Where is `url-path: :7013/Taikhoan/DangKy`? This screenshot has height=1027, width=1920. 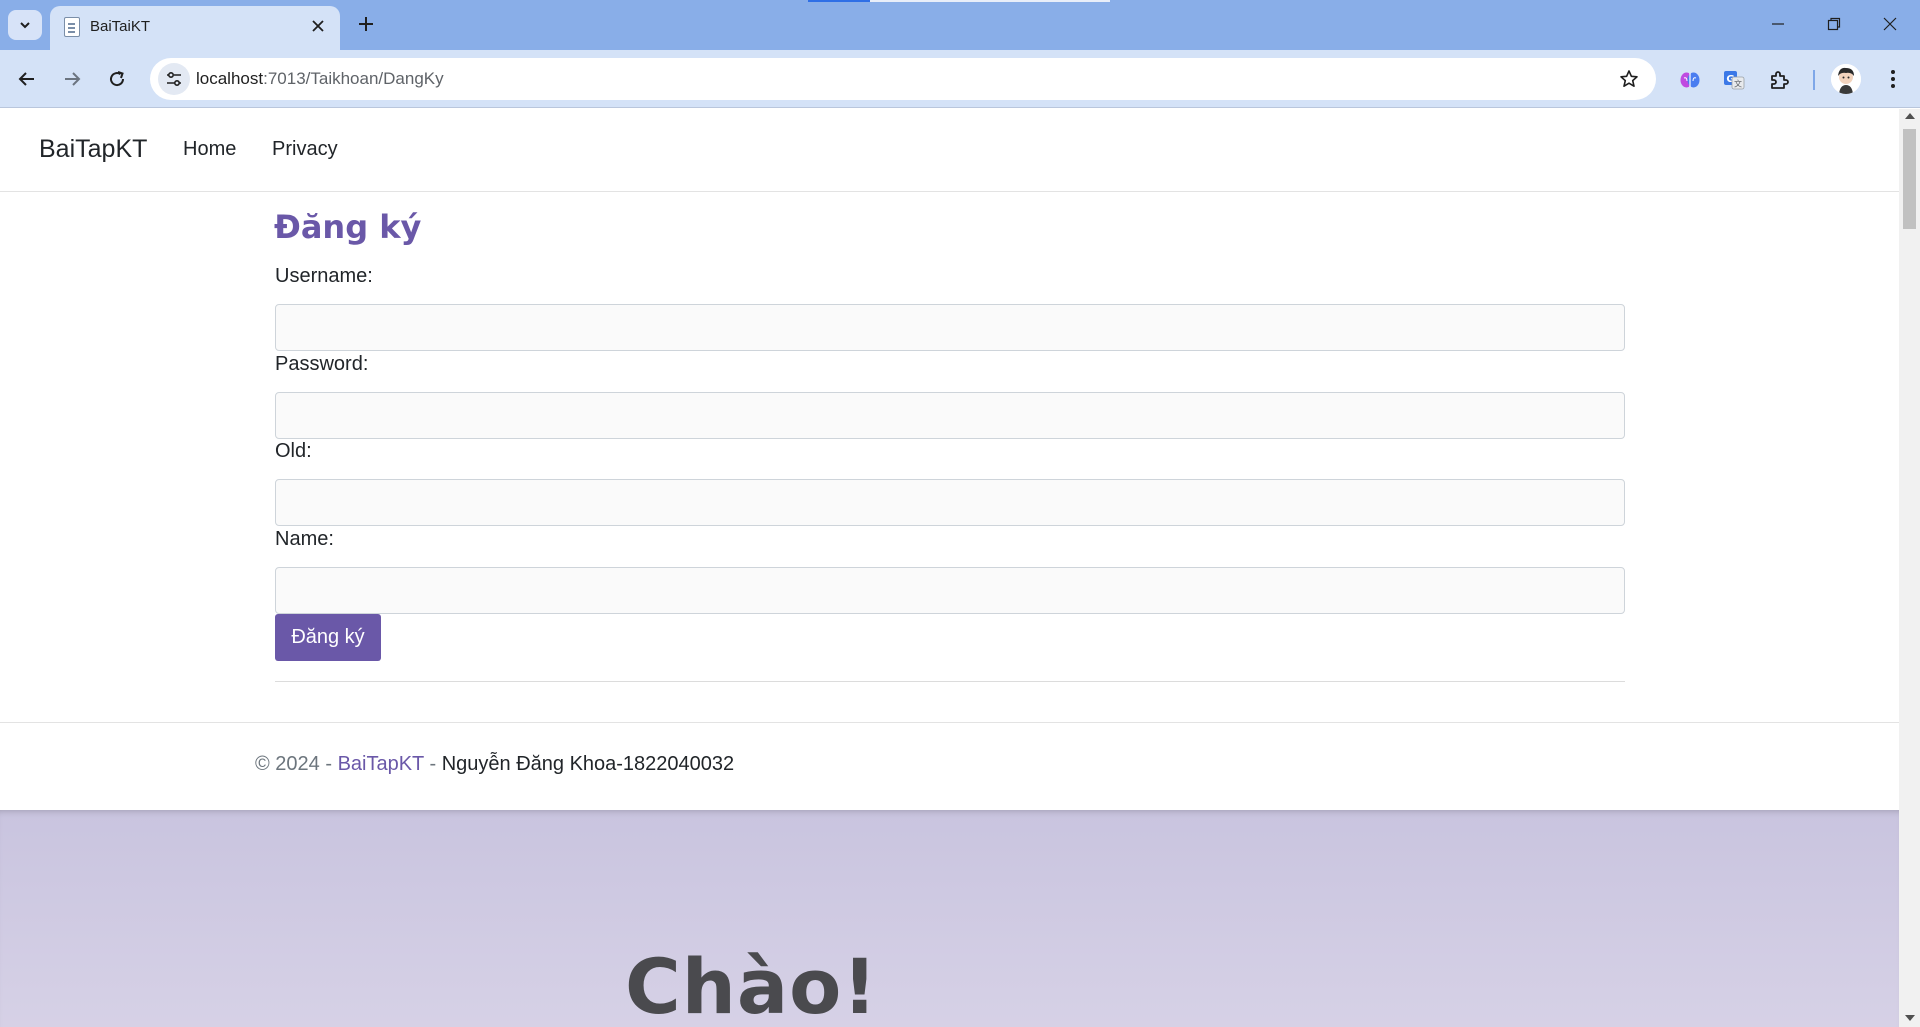
url-path: :7013/Taikhoan/DangKy is located at coordinates (353, 78).